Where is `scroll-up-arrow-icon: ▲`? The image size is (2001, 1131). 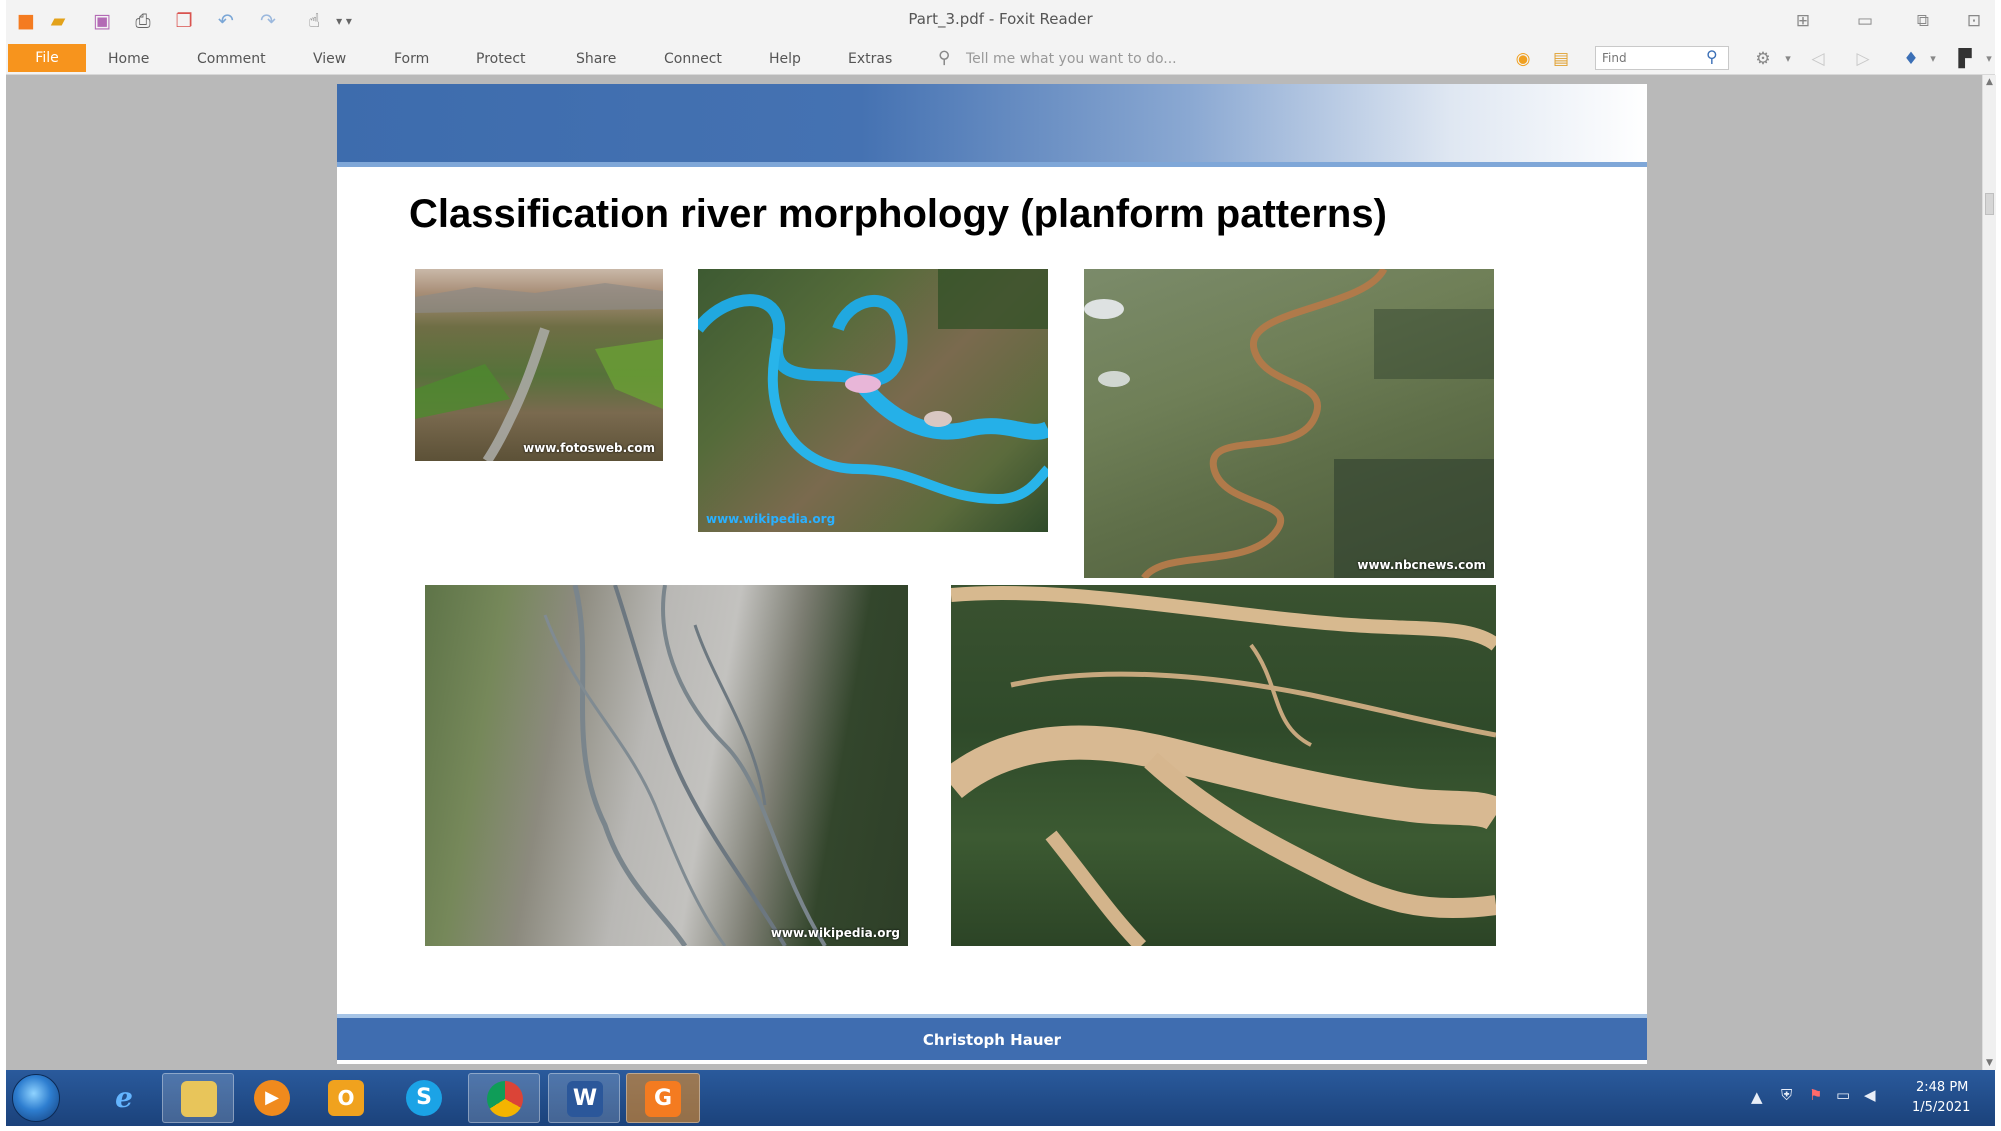 scroll-up-arrow-icon: ▲ is located at coordinates (1989, 82).